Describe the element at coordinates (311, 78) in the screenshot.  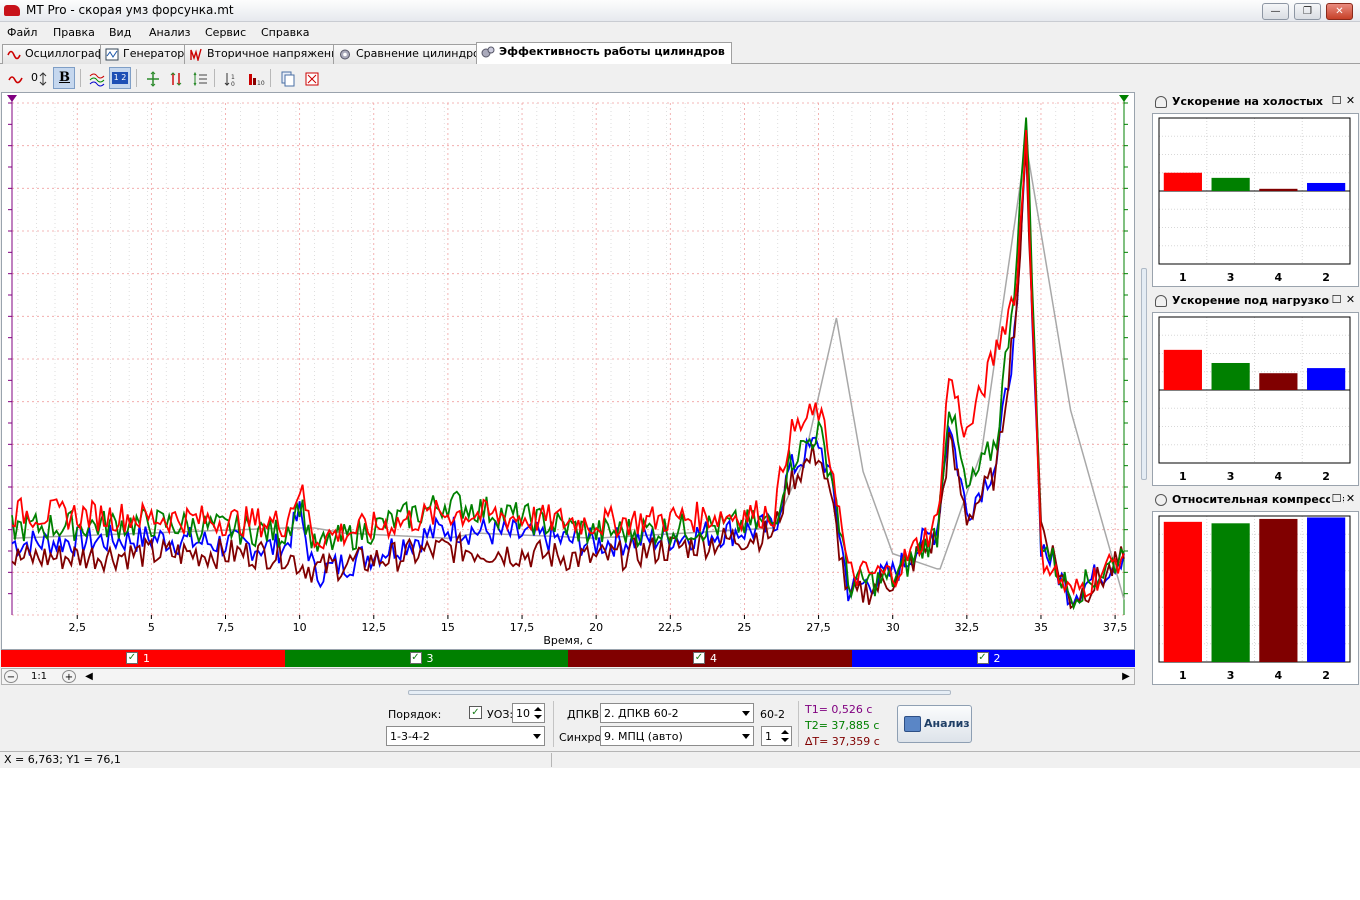
I see `fit-button` at that location.